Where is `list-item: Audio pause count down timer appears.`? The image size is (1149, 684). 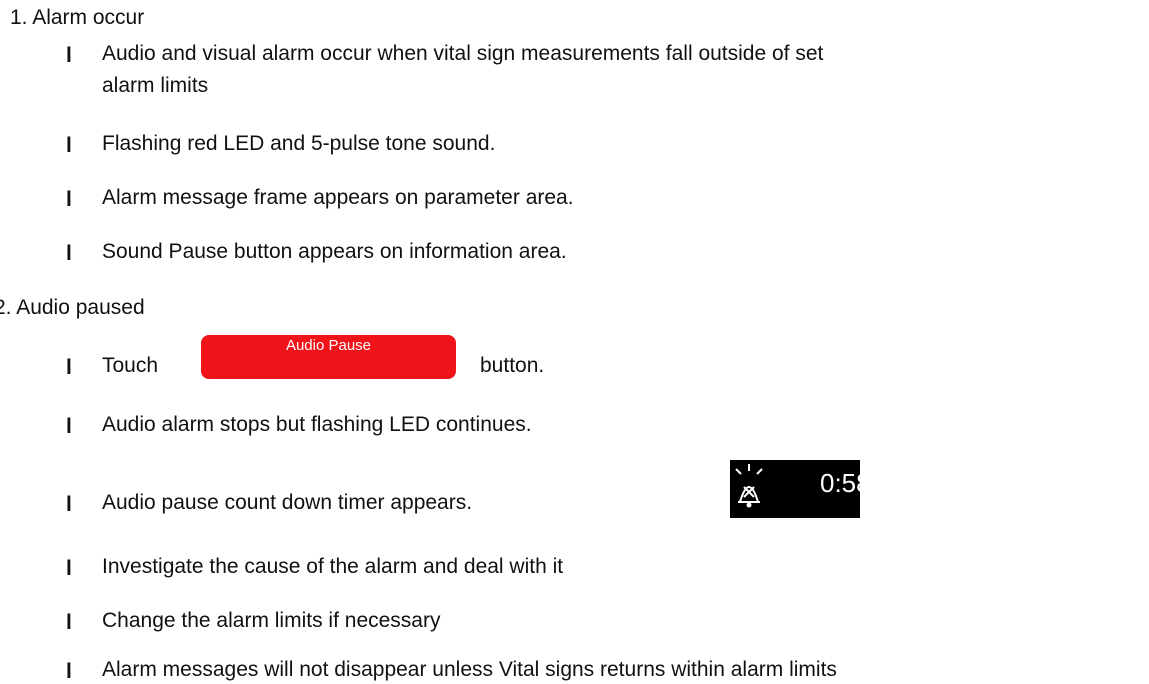 list-item: Audio pause count down timer appears. is located at coordinates (287, 502).